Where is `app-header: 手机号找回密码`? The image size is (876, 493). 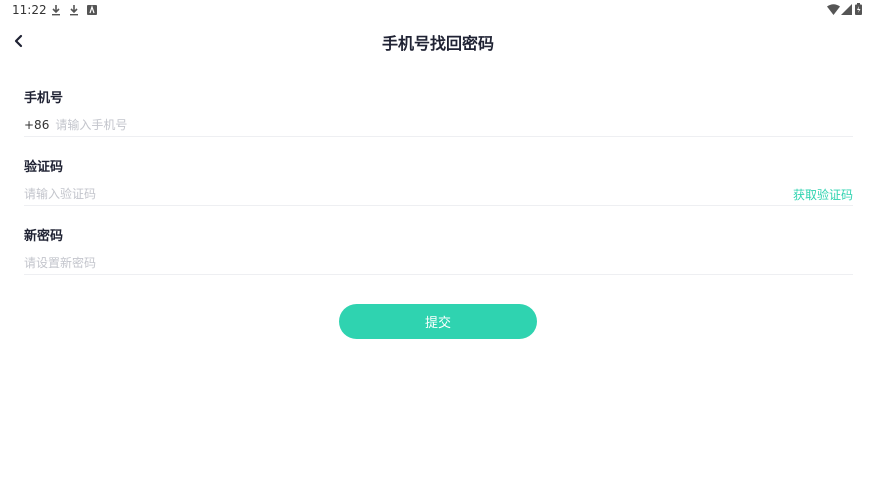
app-header: 手机号找回密码 is located at coordinates (438, 41).